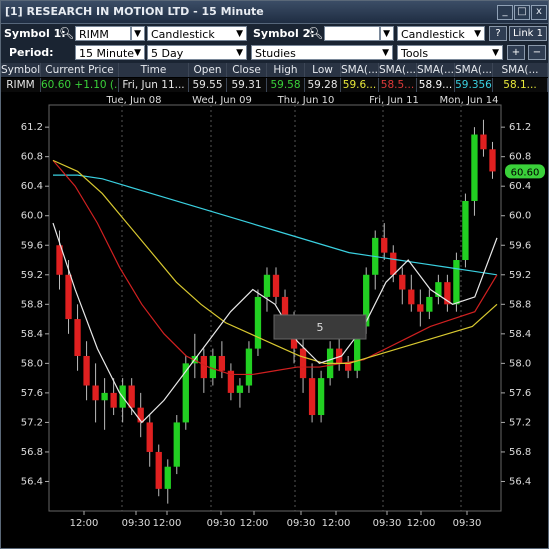 The width and height of the screenshot is (549, 549). Describe the element at coordinates (352, 33) in the screenshot. I see `symbol2-input` at that location.